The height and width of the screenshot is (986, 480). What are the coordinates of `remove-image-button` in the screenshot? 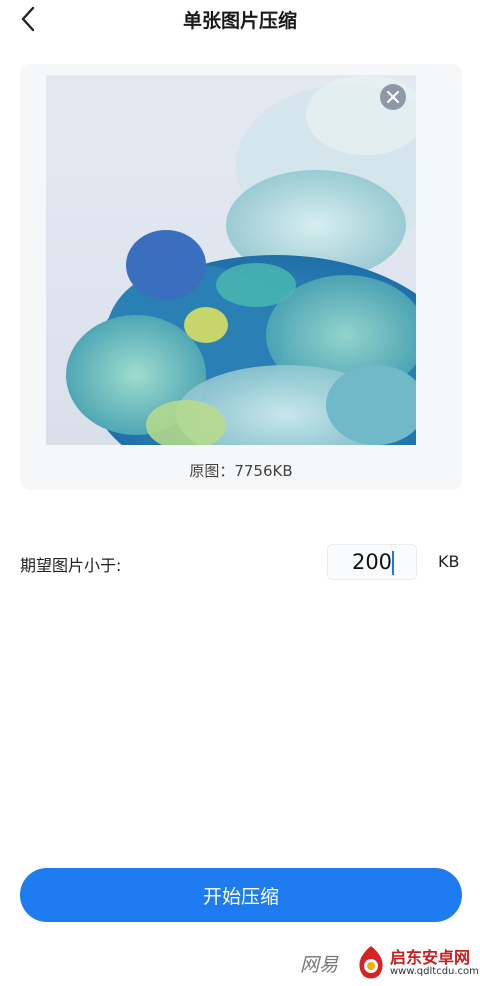 It's located at (393, 97).